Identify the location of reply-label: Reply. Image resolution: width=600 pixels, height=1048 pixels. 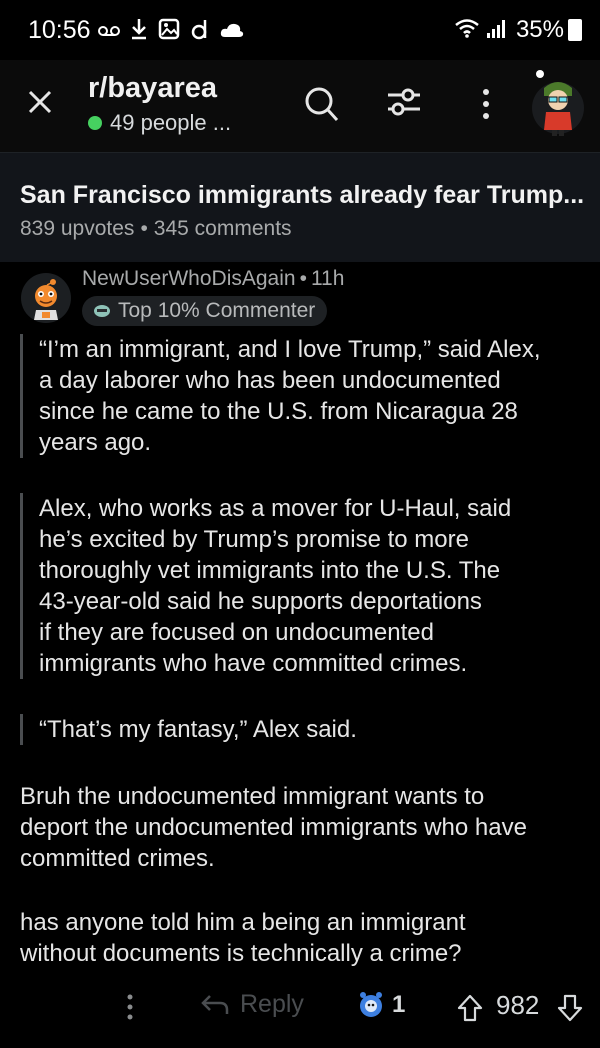
(272, 1004).